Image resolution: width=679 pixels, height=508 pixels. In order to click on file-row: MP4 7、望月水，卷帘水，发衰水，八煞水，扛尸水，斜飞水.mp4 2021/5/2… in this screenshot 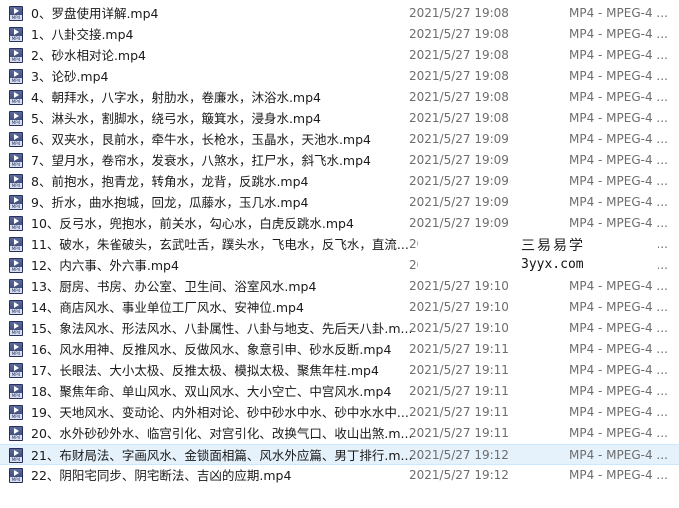, I will do `click(339, 160)`.